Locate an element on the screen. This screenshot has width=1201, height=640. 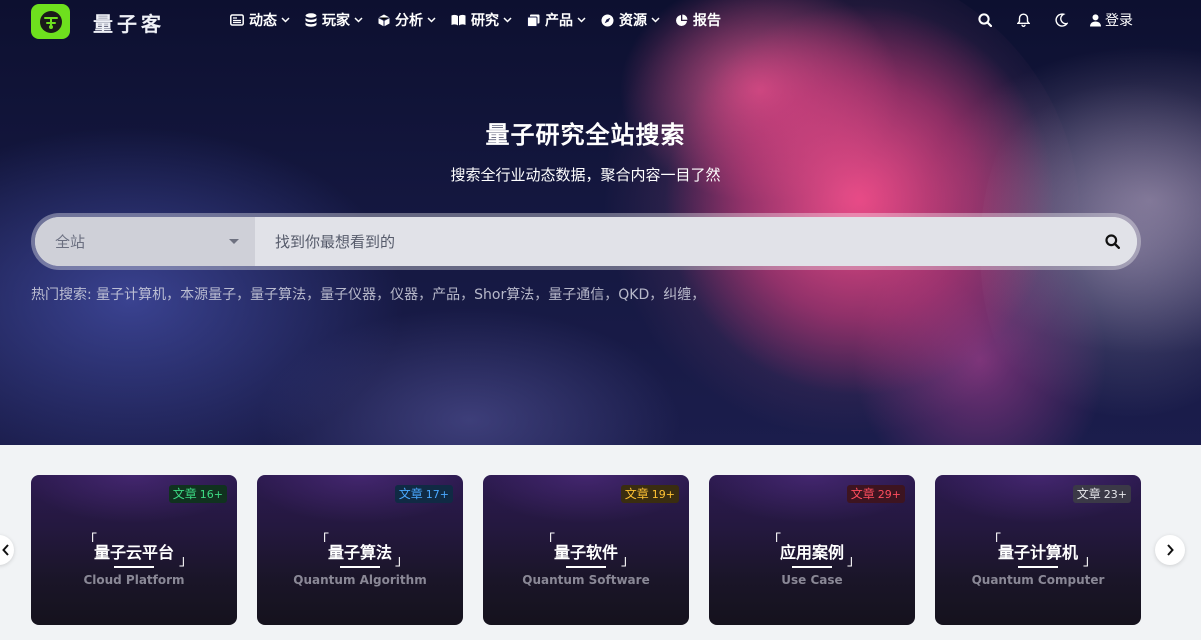
hot-search-term: 产品， is located at coordinates (453, 295).